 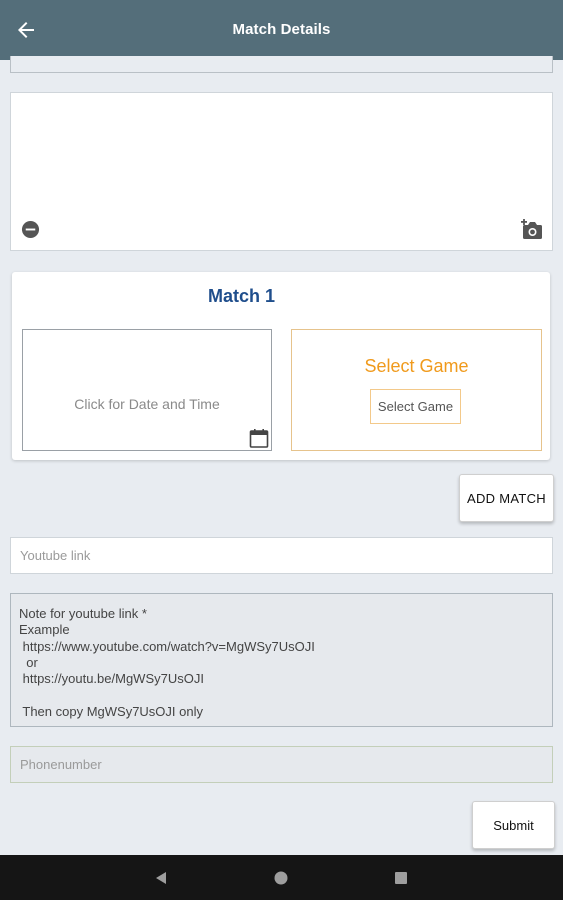 I want to click on select-game-title: Select Game, so click(x=416, y=366).